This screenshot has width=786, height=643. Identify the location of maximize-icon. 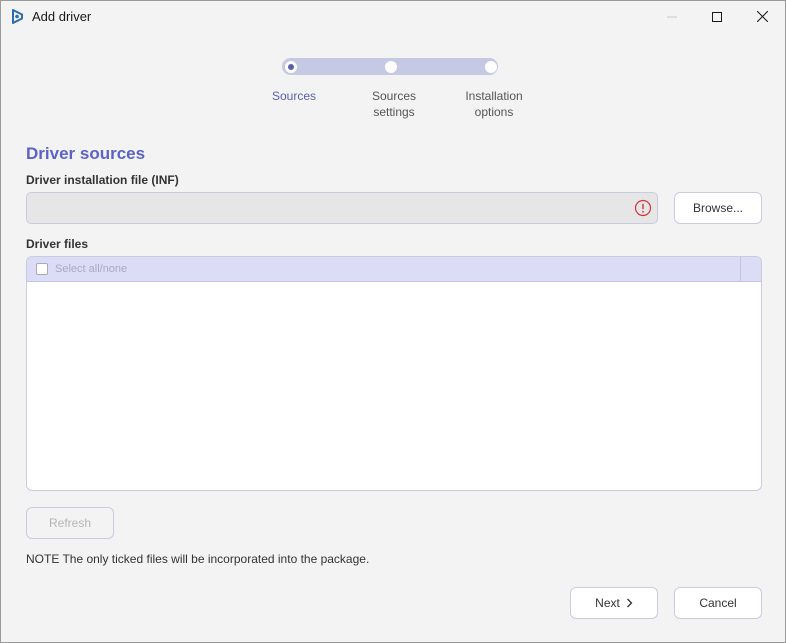
(717, 16).